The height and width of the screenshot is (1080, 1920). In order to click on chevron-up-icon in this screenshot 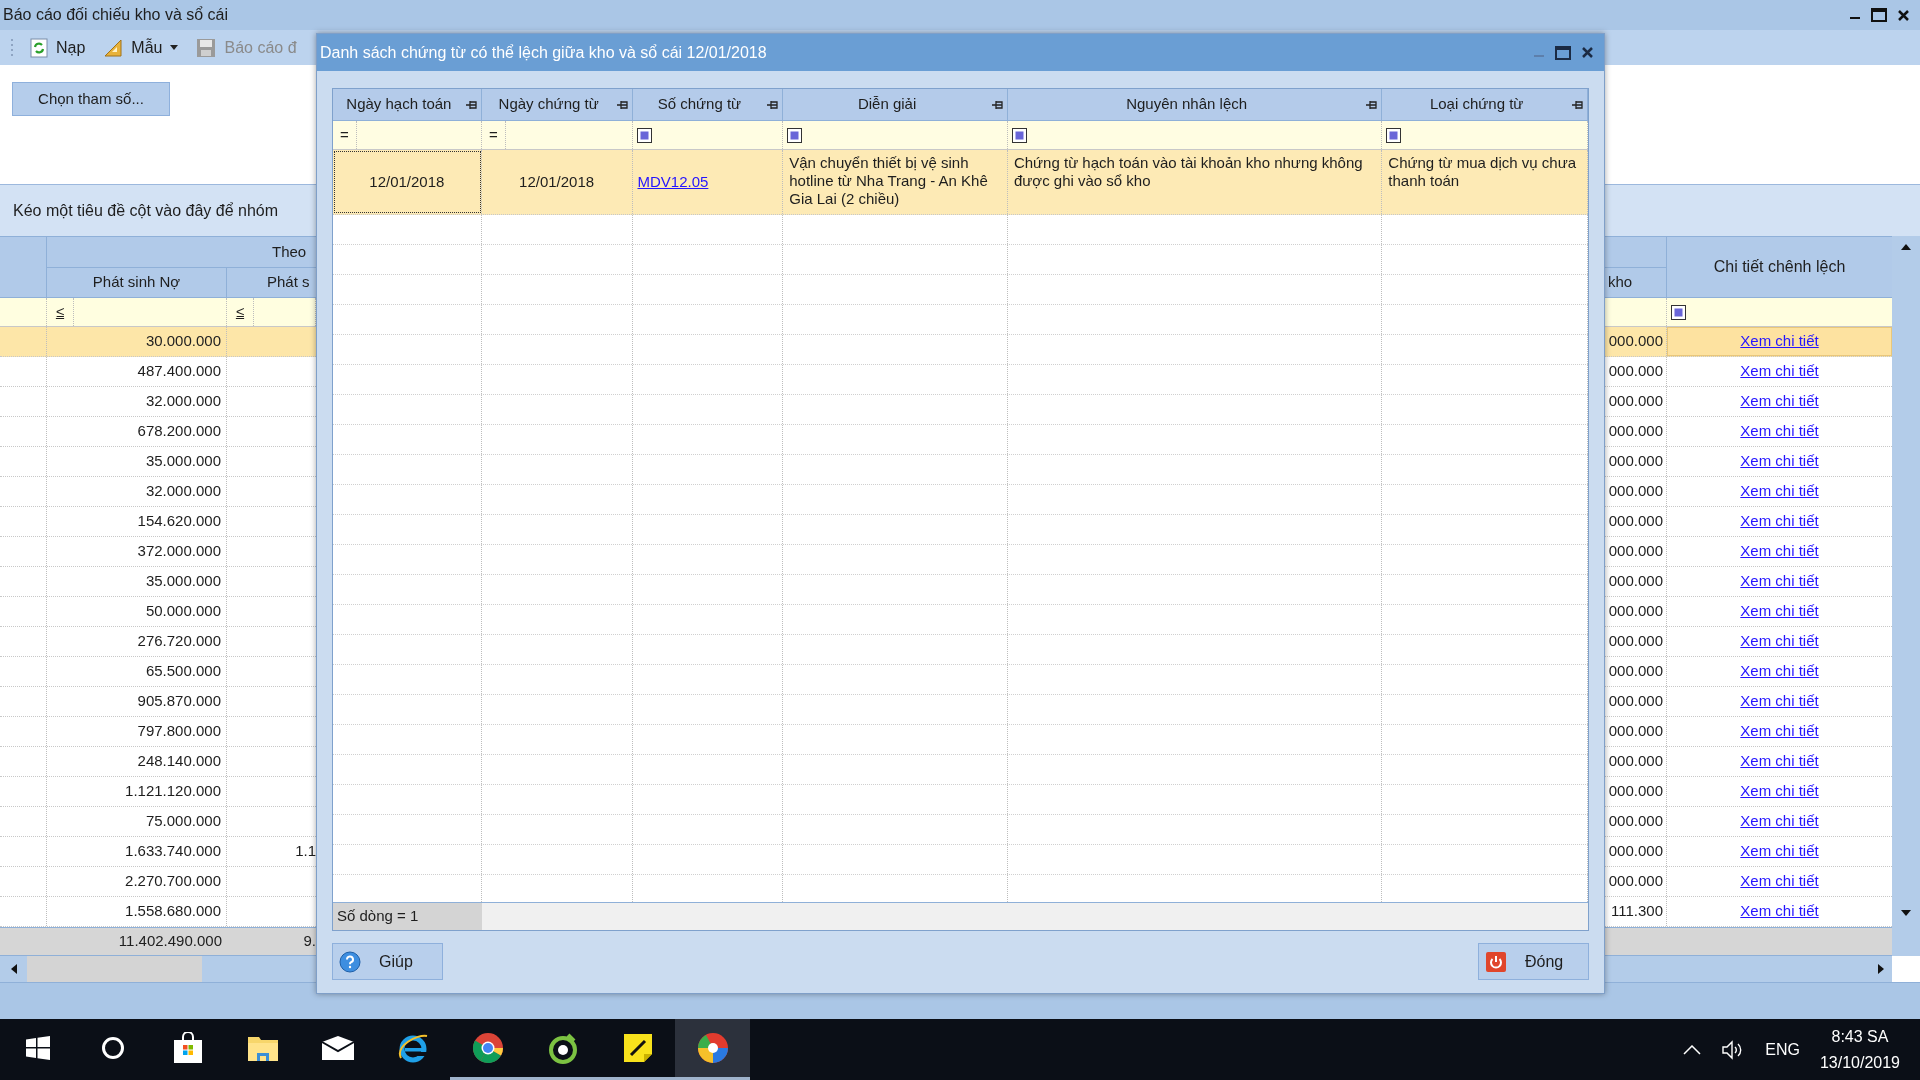, I will do `click(1692, 1049)`.